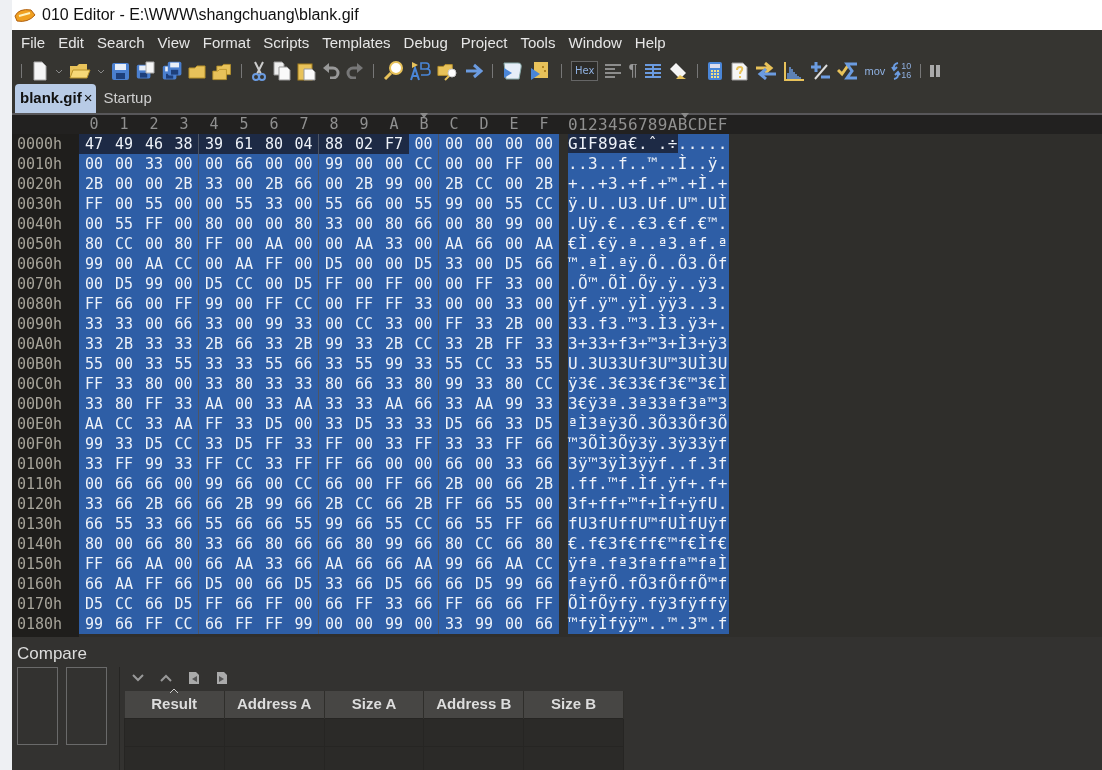  What do you see at coordinates (282, 71) in the screenshot?
I see `copy-icon` at bounding box center [282, 71].